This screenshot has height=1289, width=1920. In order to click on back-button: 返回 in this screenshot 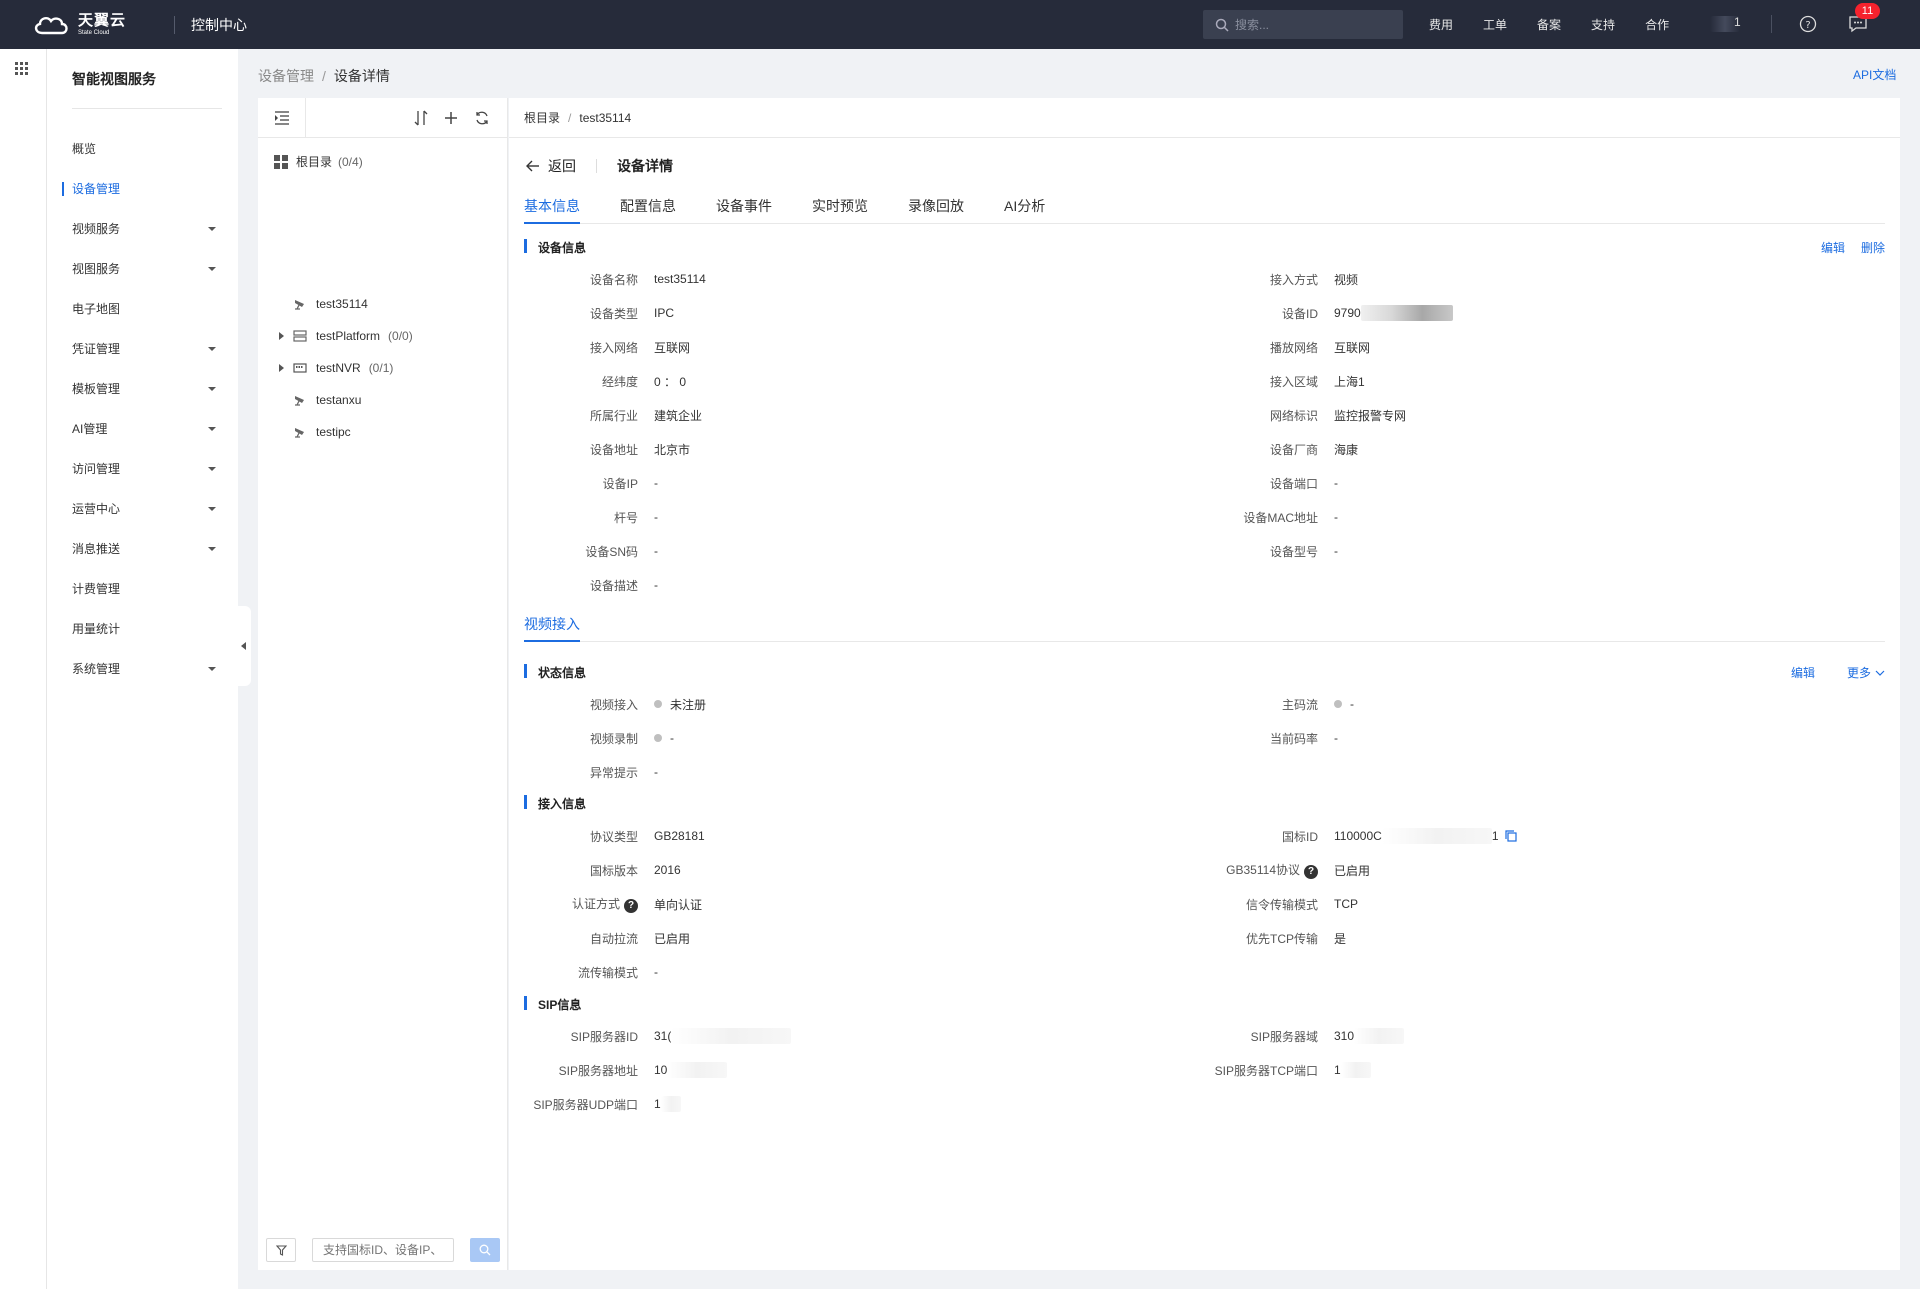, I will do `click(562, 166)`.